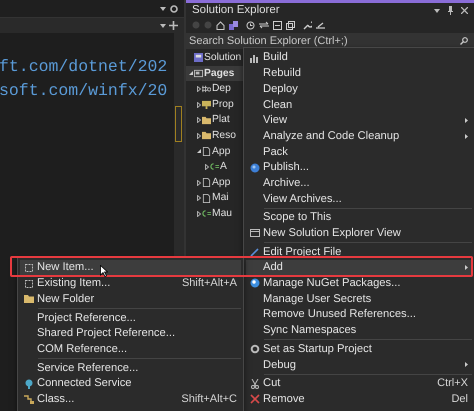 The image size is (474, 411). What do you see at coordinates (236, 10) in the screenshot?
I see `panel-title: Solution Explorer` at bounding box center [236, 10].